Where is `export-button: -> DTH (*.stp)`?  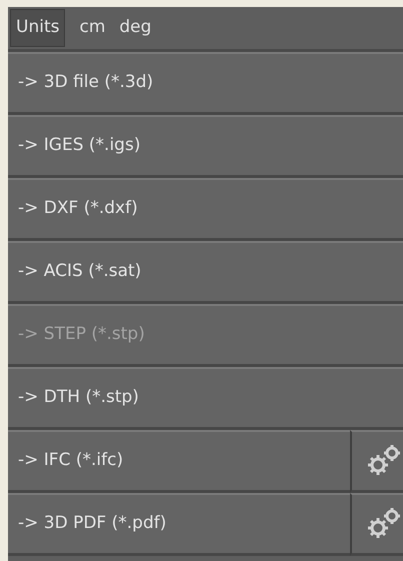
export-button: -> DTH (*.stp) is located at coordinates (205, 398).